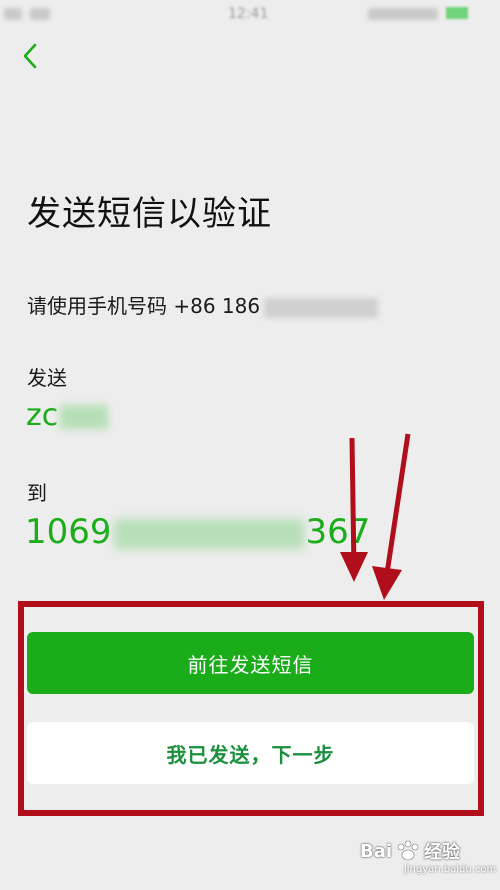 This screenshot has height=890, width=500. I want to click on chevron-left-icon, so click(30, 56).